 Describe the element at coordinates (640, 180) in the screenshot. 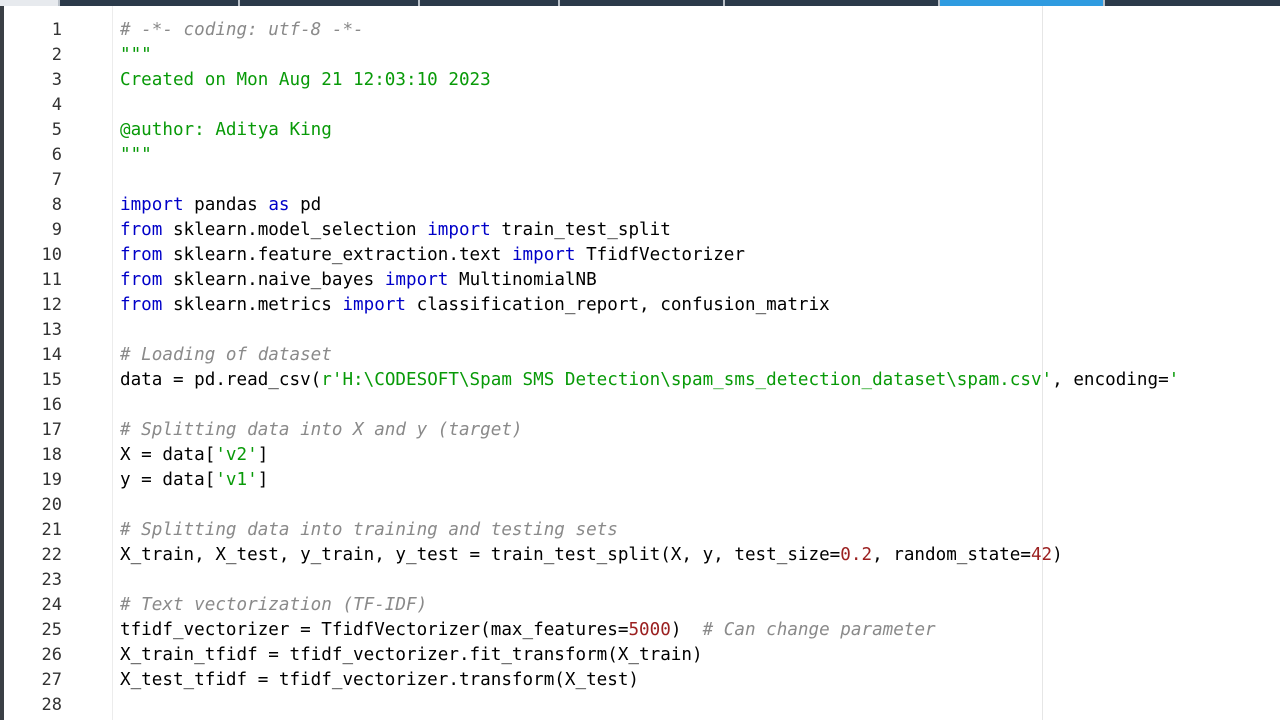

I see `code-line: 7` at that location.